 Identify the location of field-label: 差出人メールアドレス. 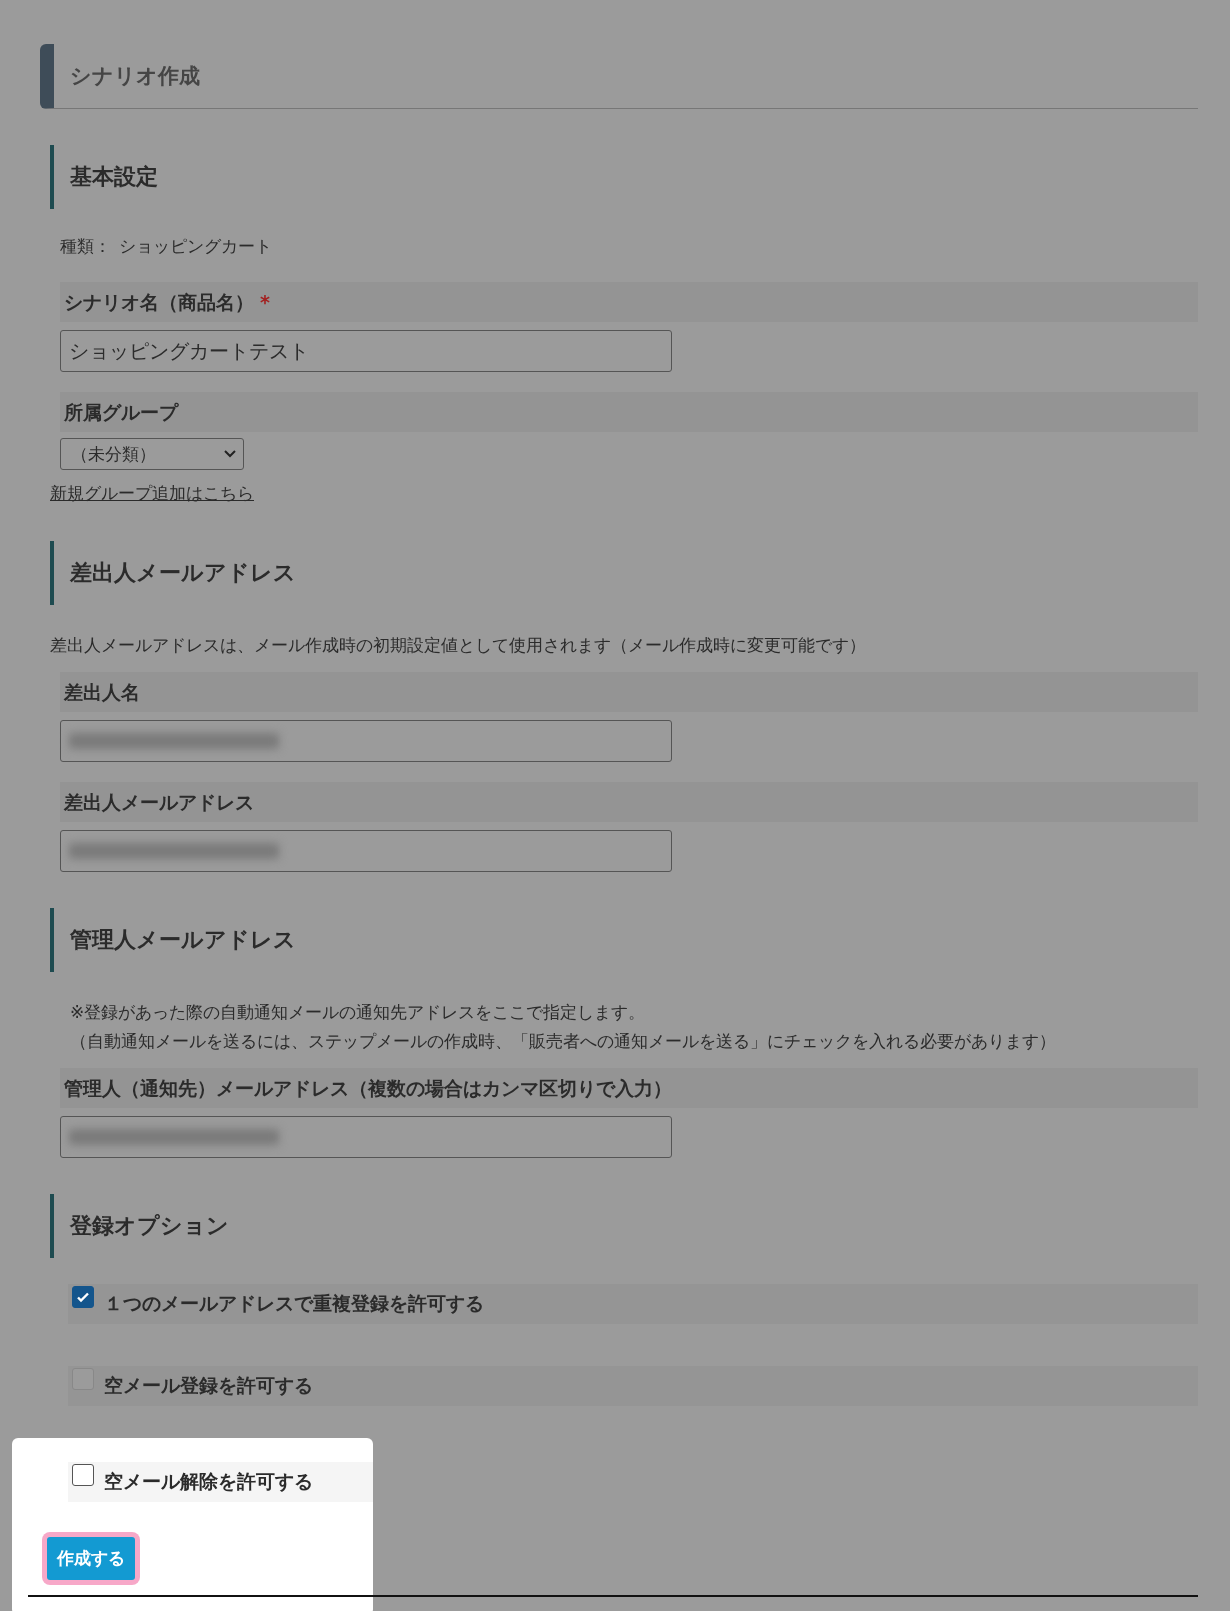
(629, 802).